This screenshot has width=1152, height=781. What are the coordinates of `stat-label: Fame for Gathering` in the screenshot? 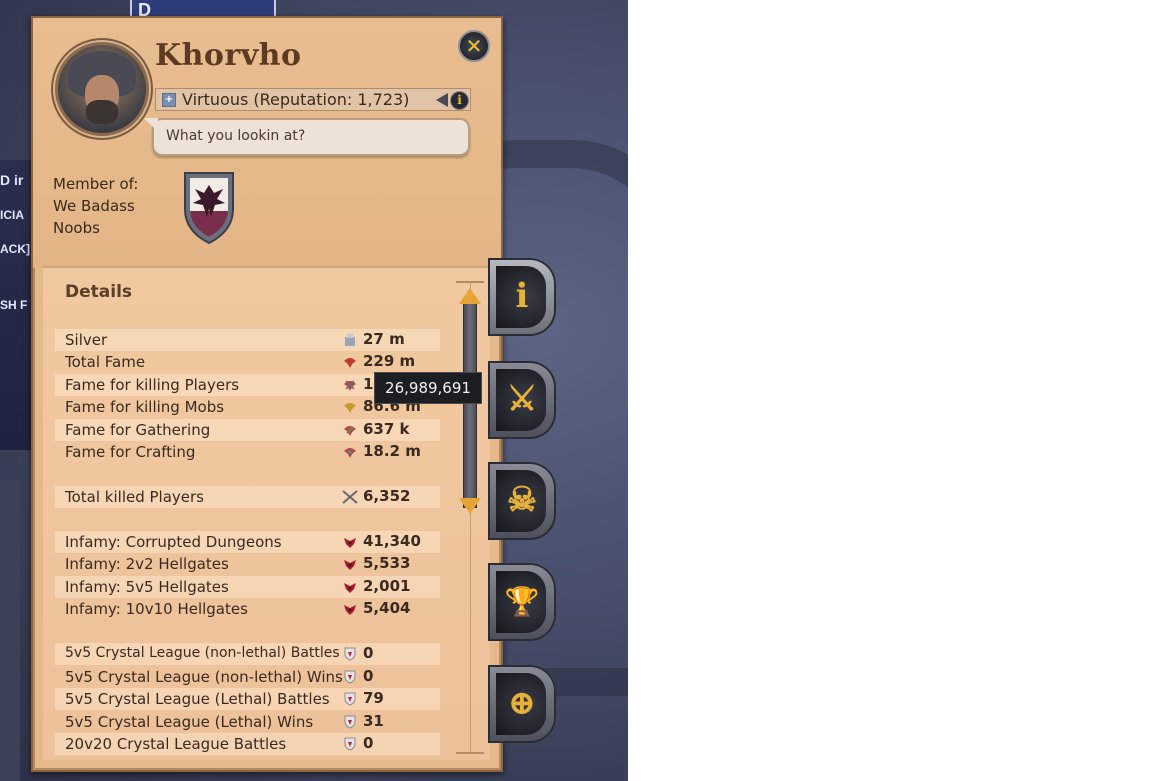 It's located at (138, 430).